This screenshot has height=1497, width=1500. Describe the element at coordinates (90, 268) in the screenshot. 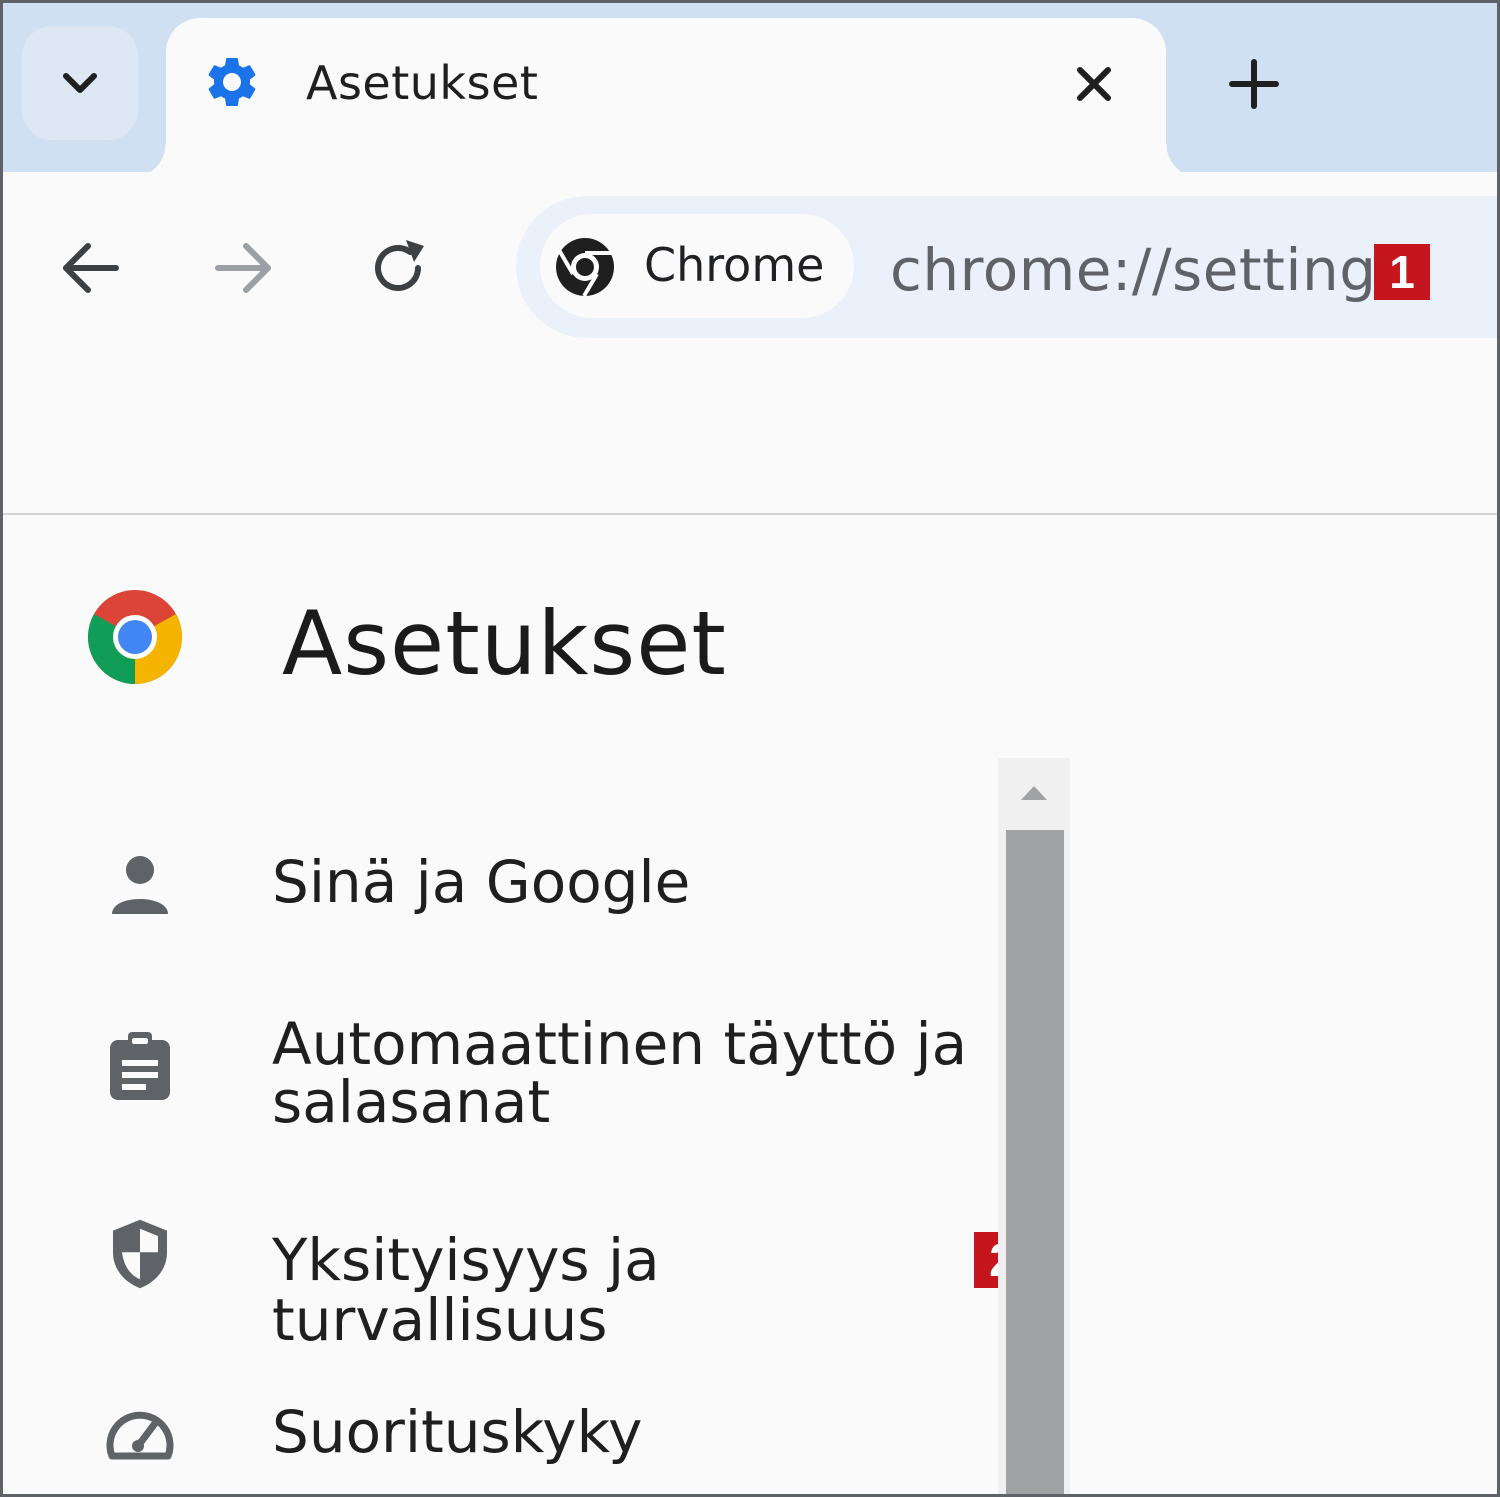

I see `back-arrow-icon` at that location.